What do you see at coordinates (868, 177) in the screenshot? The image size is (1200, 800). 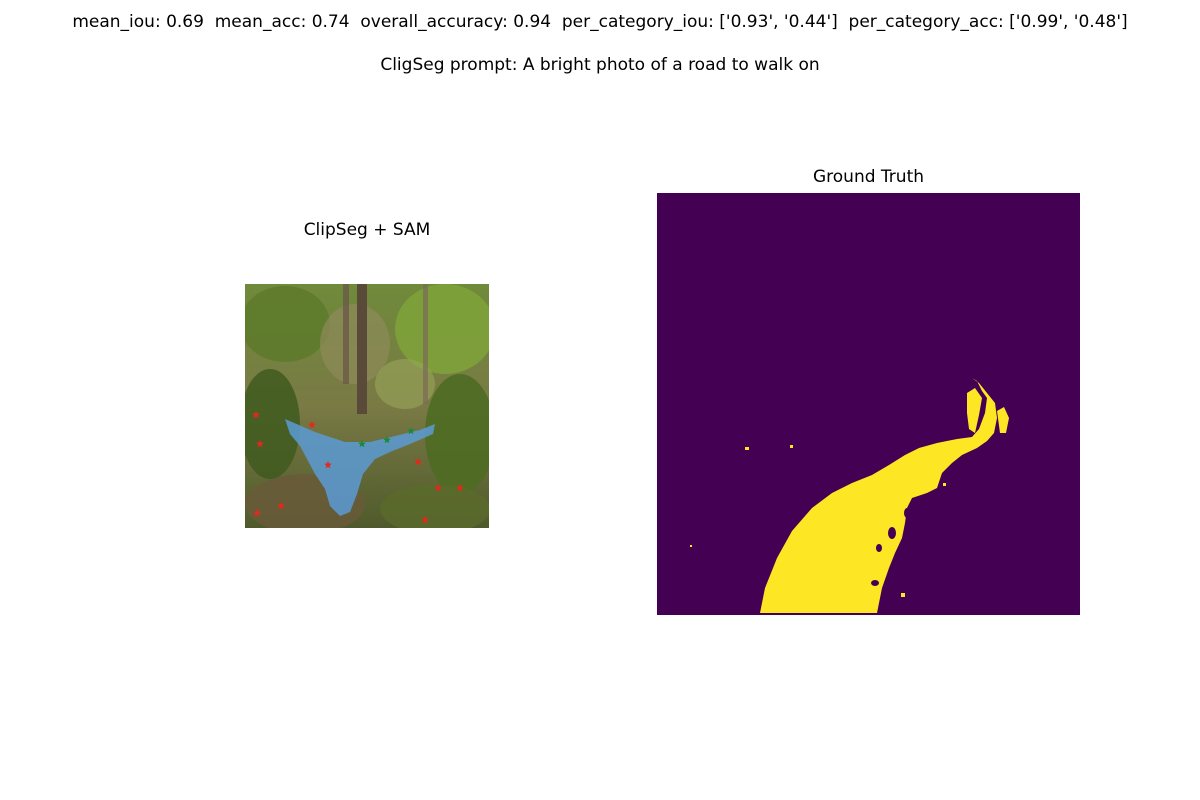 I see `ground-truth-title: Ground Truth` at bounding box center [868, 177].